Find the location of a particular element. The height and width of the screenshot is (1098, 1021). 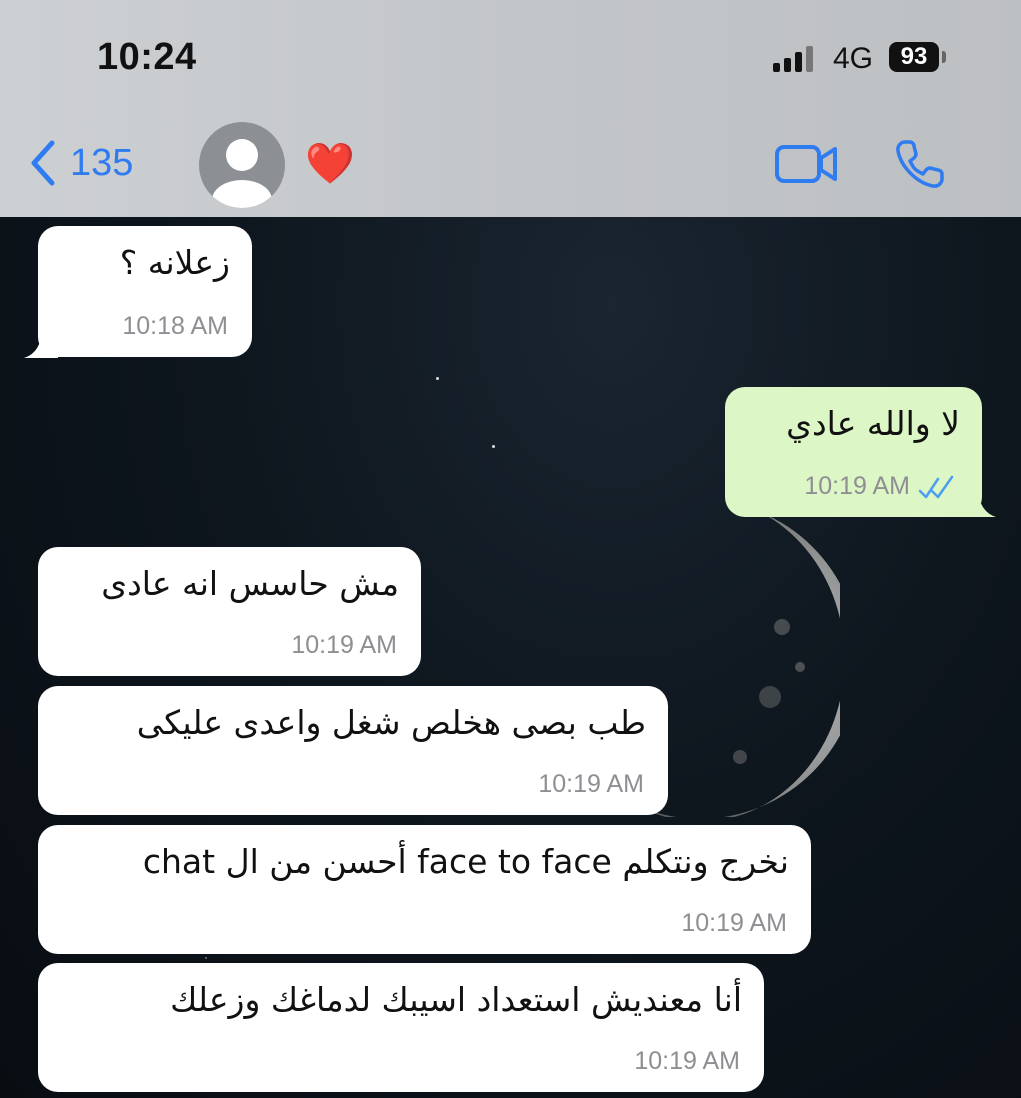

time-label: 10:18 AM is located at coordinates (175, 326).